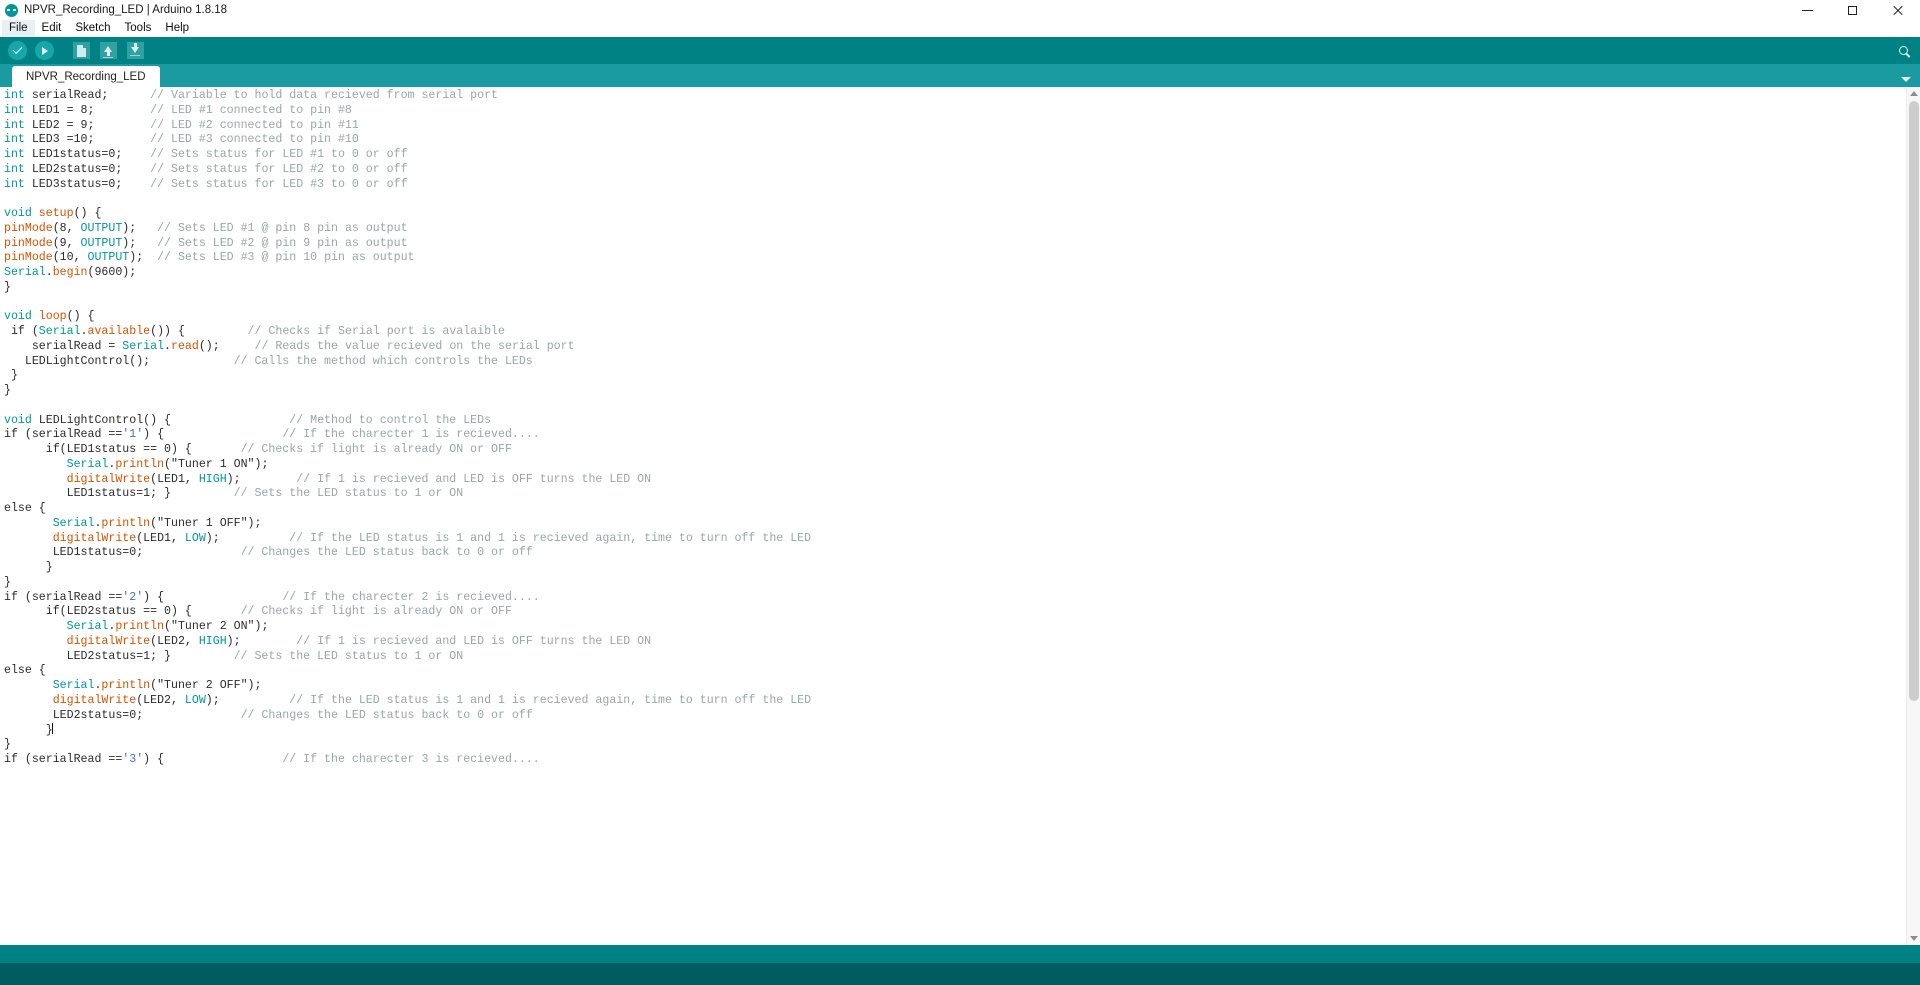  Describe the element at coordinates (177, 28) in the screenshot. I see `menu-item-help: Help` at that location.